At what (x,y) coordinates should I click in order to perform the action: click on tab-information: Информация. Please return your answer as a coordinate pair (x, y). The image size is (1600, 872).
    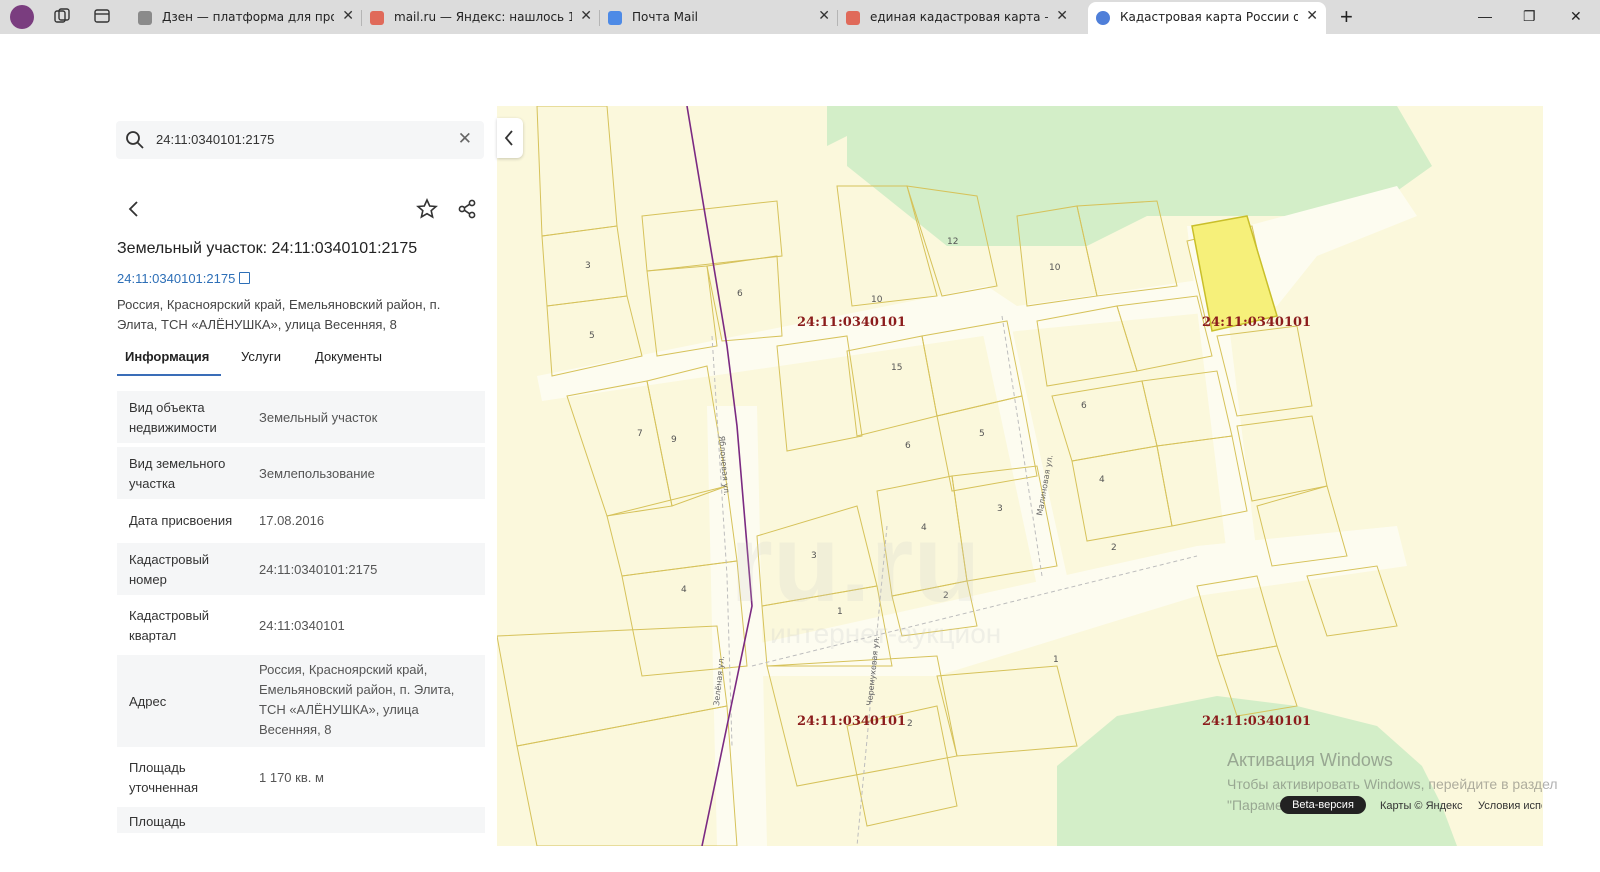
    Looking at the image, I should click on (167, 356).